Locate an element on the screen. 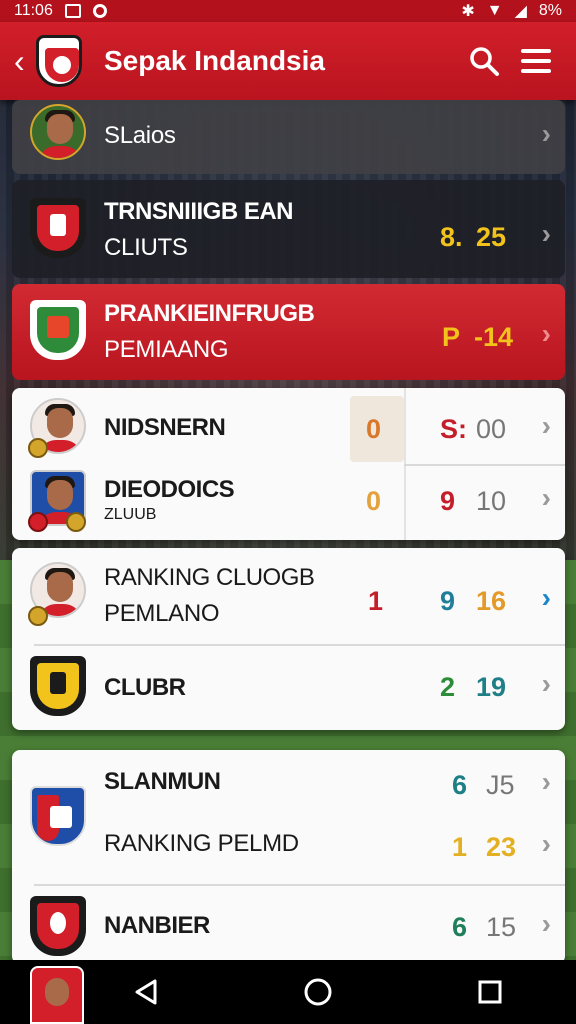 The height and width of the screenshot is (1024, 576). nav-home-icon is located at coordinates (318, 992).